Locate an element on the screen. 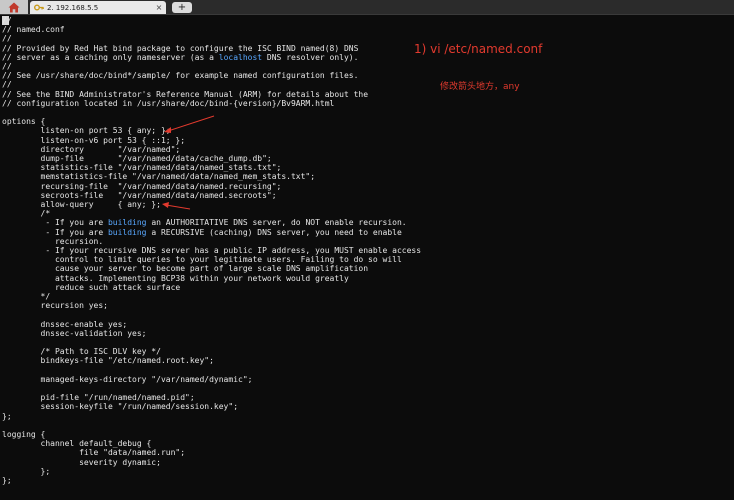 This screenshot has height=500, width=734. file-line: allow-query { any; }; is located at coordinates (81, 204).